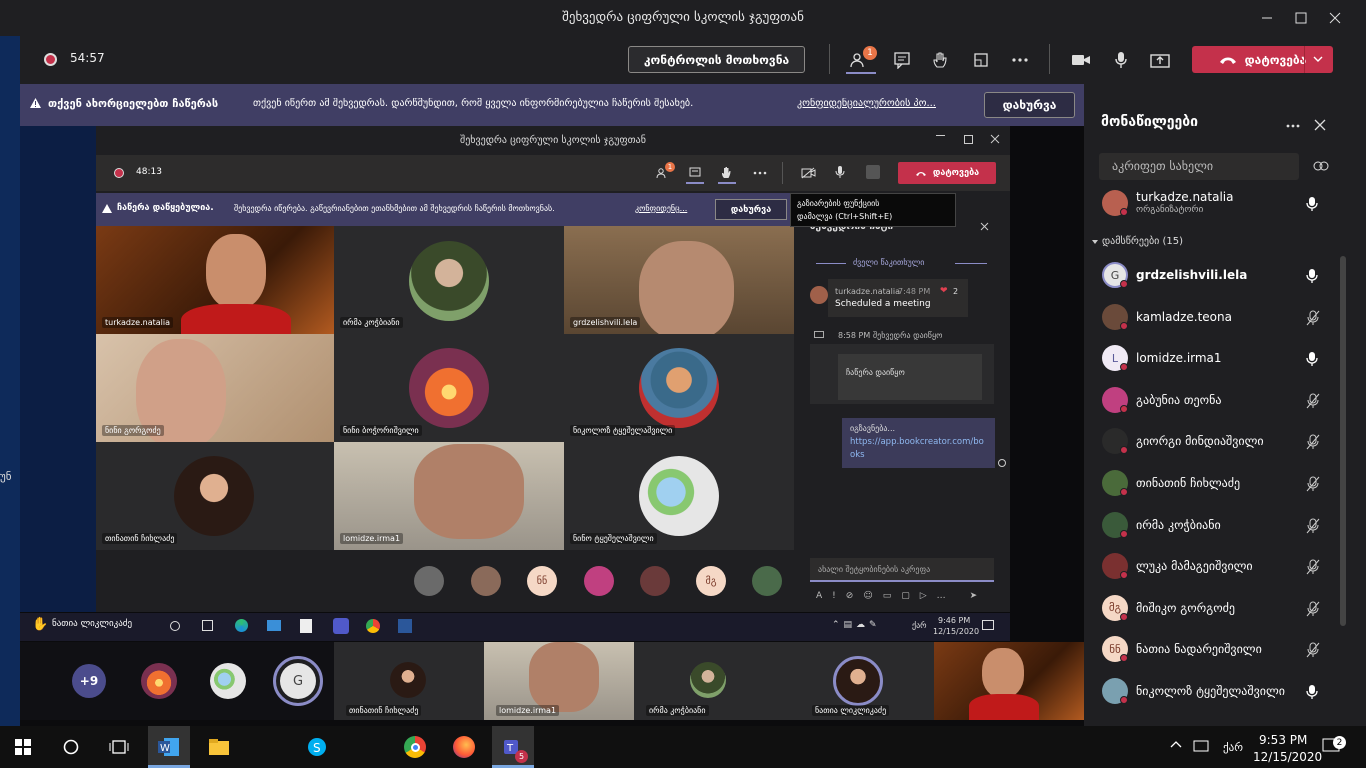  I want to click on search-icon, so click(71, 747).